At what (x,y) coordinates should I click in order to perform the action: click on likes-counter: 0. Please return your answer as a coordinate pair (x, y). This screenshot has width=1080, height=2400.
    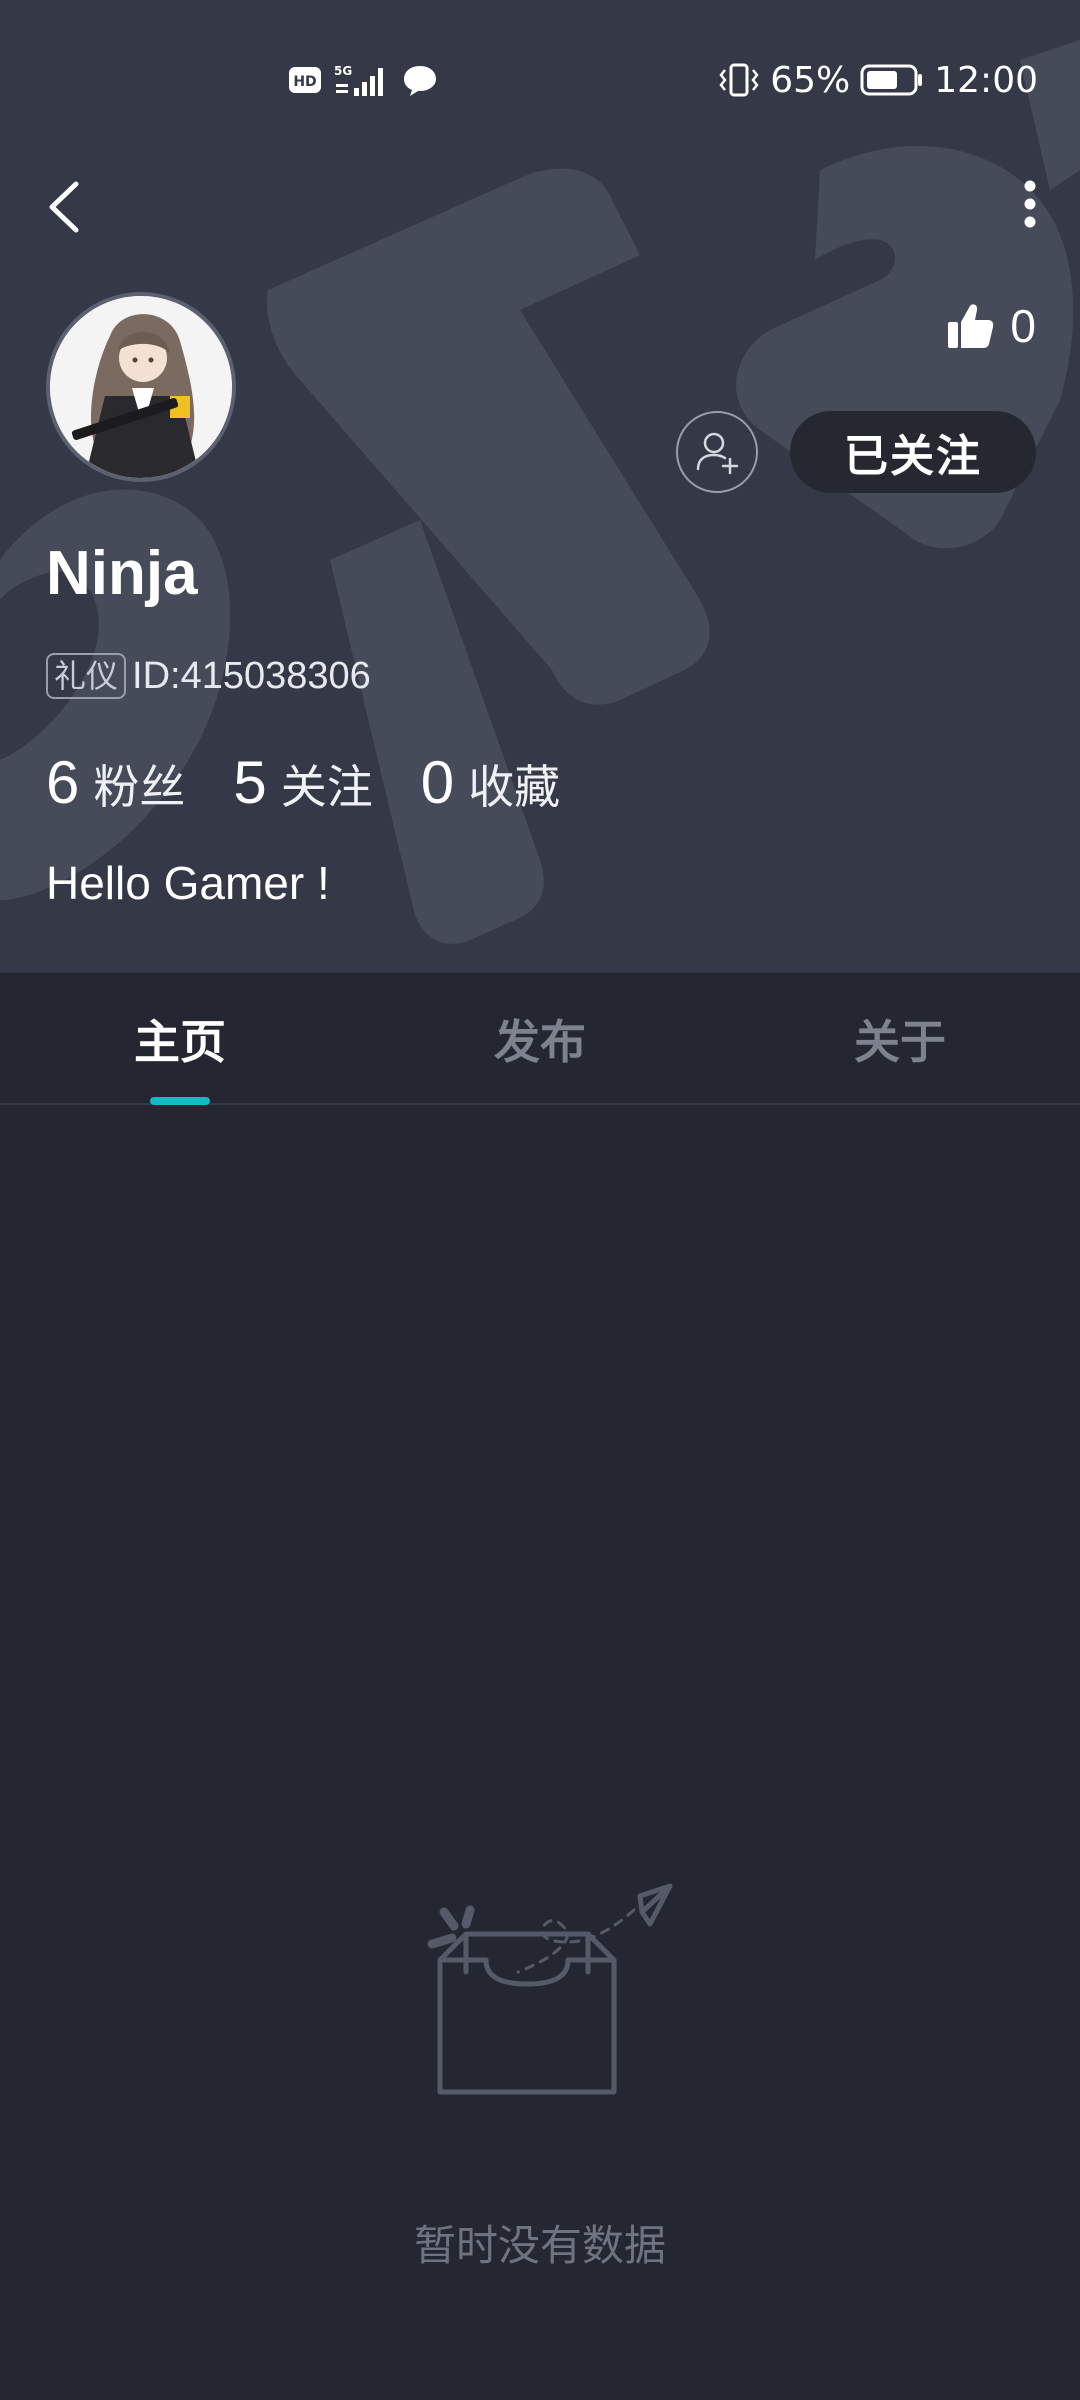
    Looking at the image, I should click on (991, 326).